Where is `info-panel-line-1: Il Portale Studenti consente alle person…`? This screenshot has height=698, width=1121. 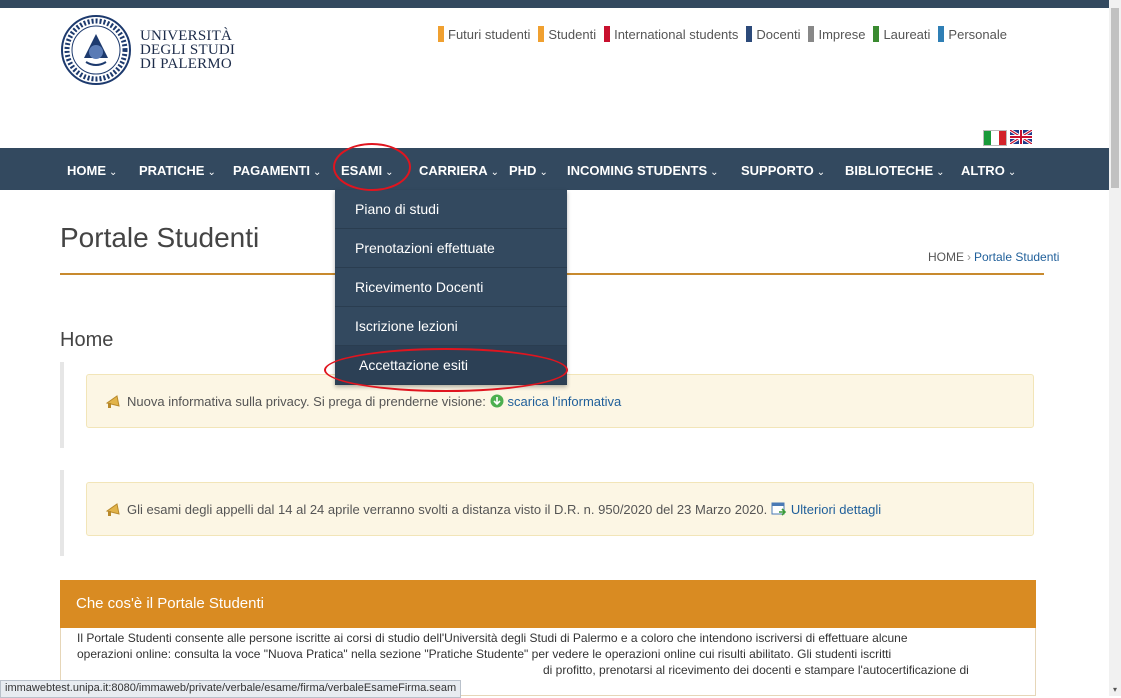 info-panel-line-1: Il Portale Studenti consente alle person… is located at coordinates (492, 638).